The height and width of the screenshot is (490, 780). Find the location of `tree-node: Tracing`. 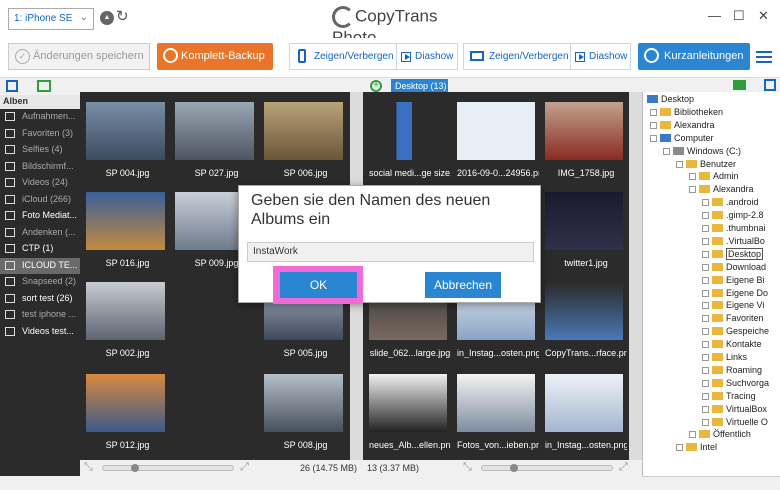

tree-node: Tracing is located at coordinates (734, 397).